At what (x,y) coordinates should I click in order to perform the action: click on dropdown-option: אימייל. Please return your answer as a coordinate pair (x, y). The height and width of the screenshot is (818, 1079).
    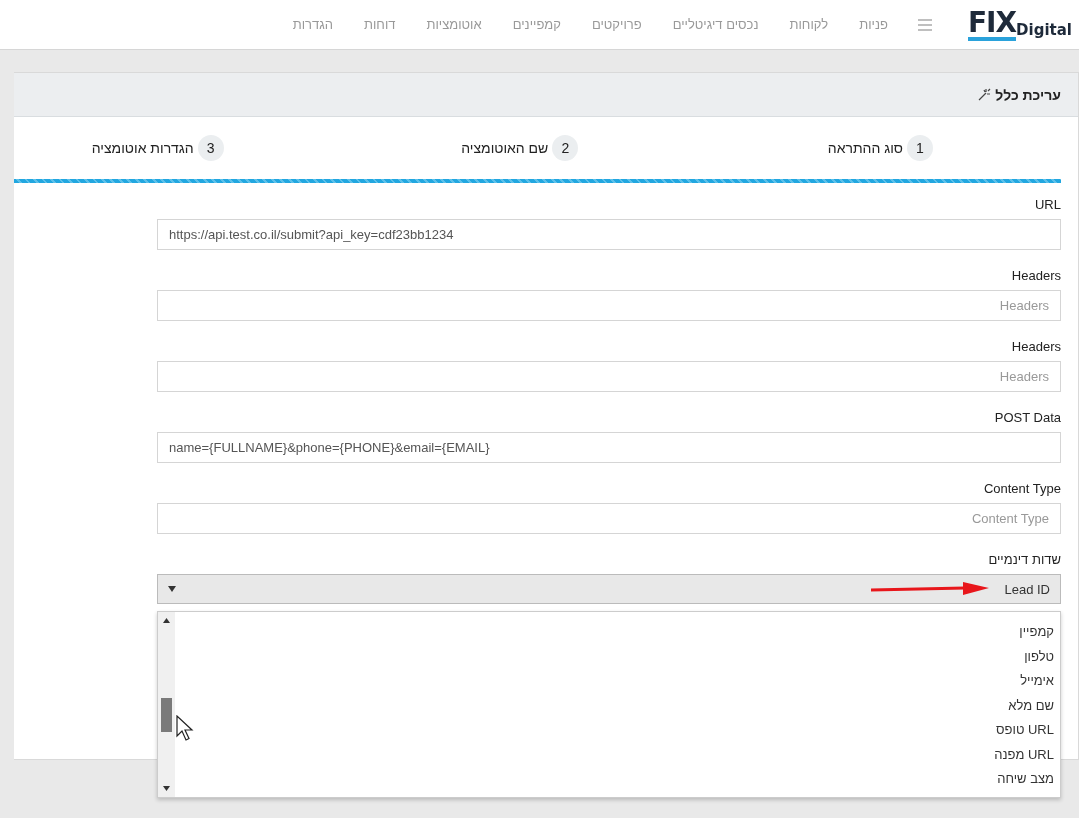
    Looking at the image, I should click on (617, 681).